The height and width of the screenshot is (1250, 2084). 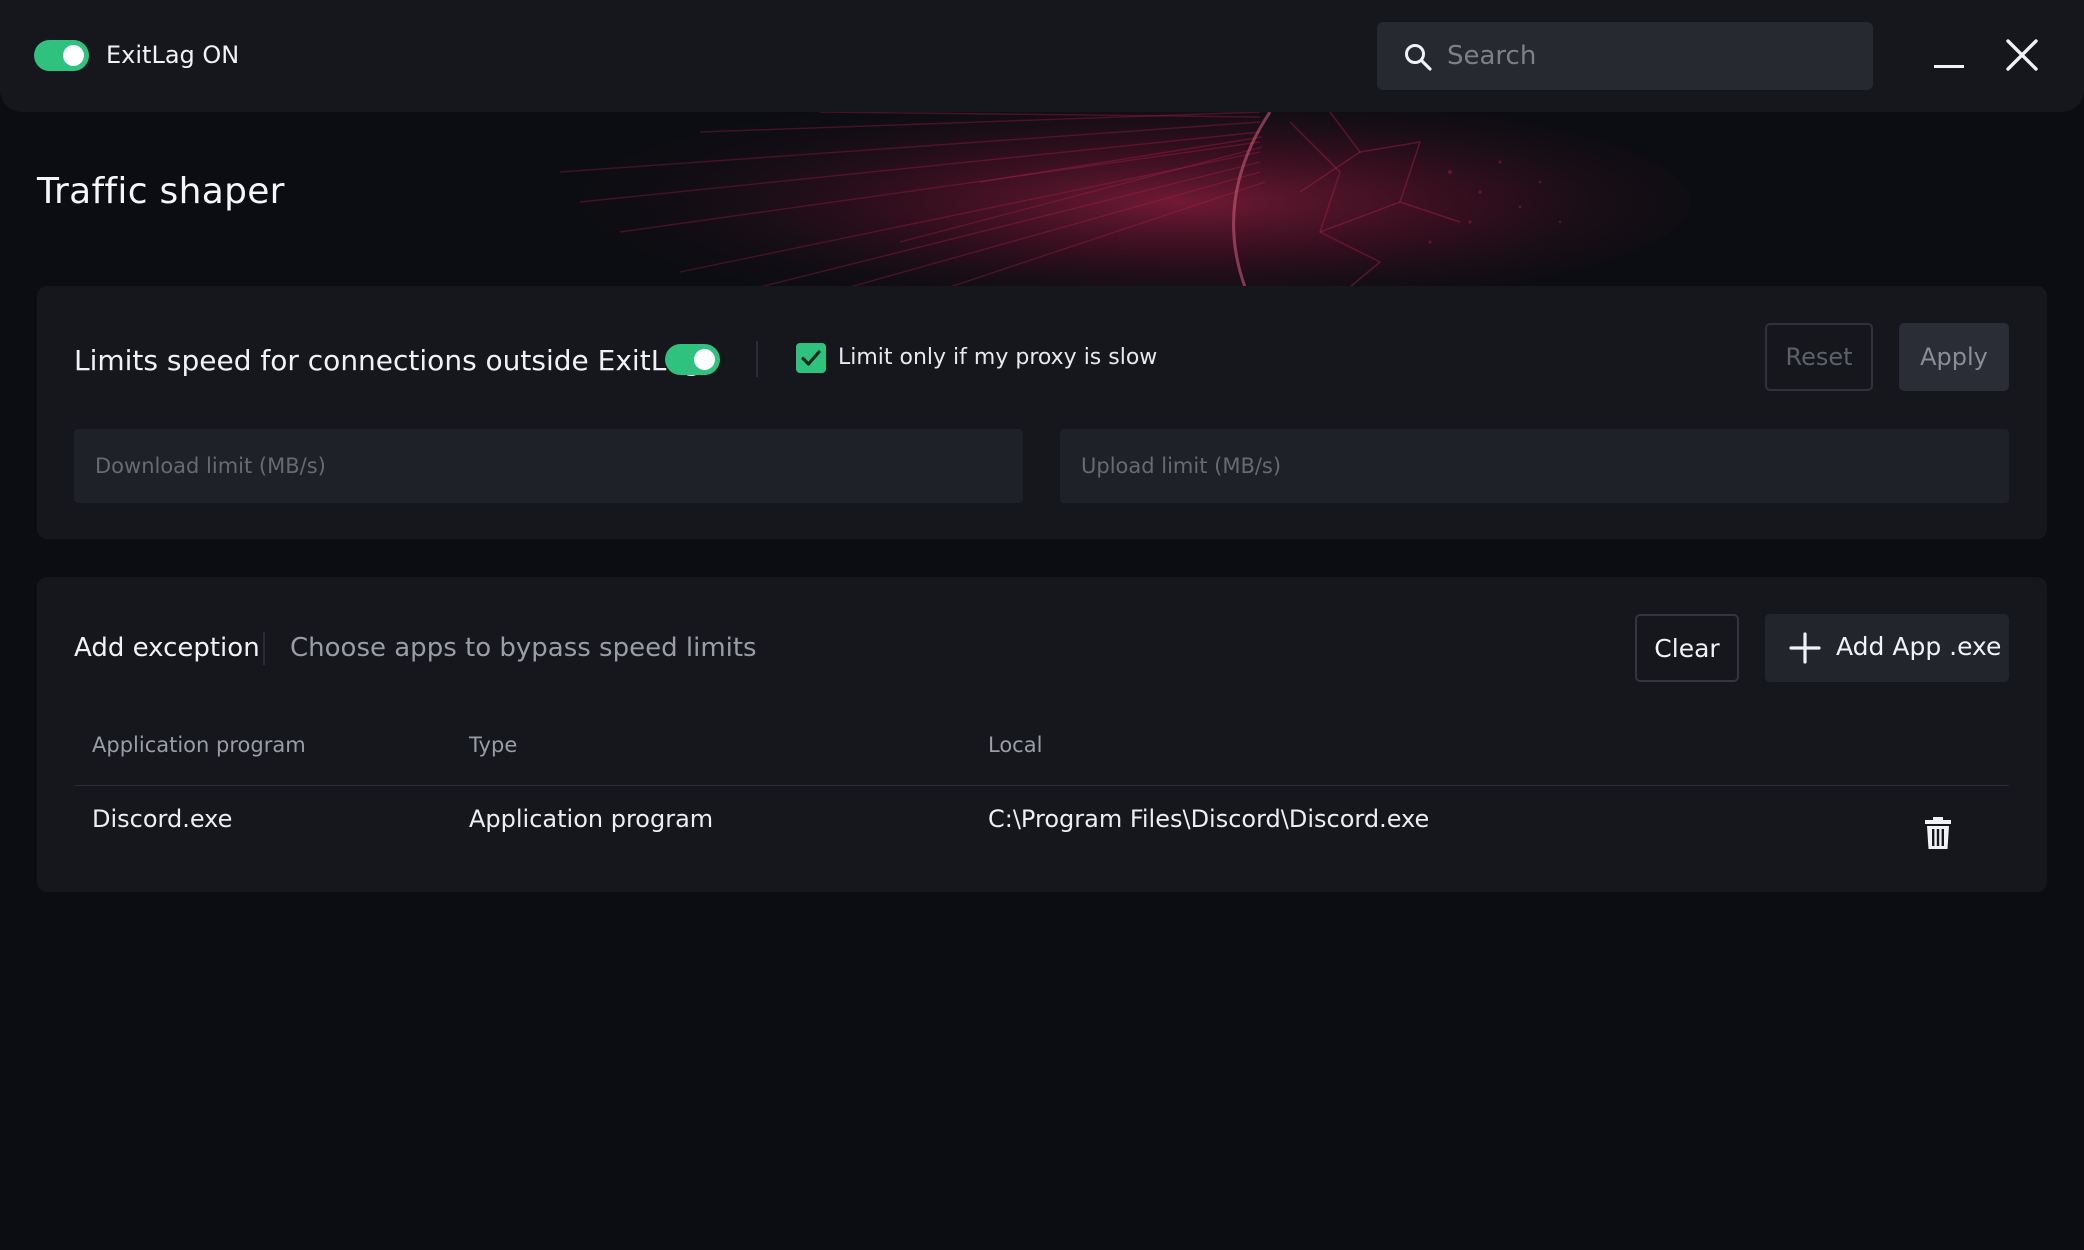 I want to click on app-status-label: ExitLag ON, so click(x=173, y=55).